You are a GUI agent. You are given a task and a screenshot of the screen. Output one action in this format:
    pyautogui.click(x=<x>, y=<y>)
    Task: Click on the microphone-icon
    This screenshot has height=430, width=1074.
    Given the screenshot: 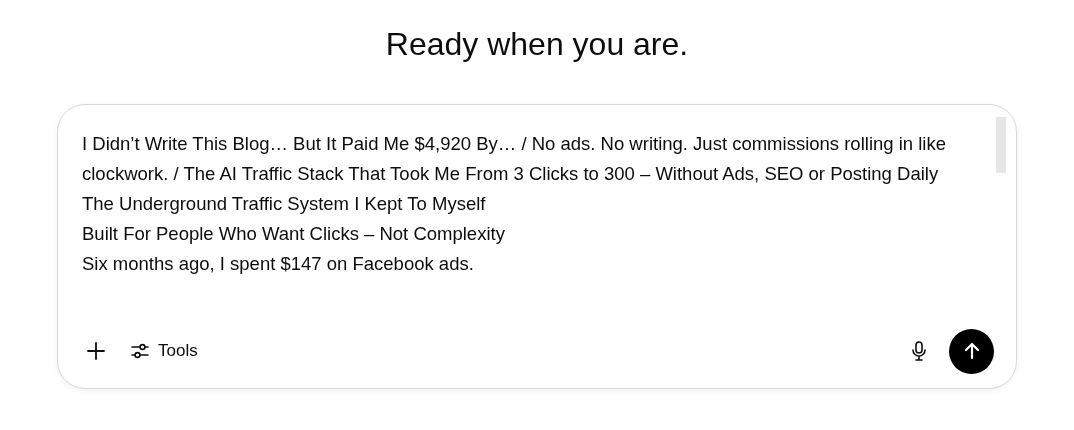 What is the action you would take?
    pyautogui.click(x=919, y=351)
    